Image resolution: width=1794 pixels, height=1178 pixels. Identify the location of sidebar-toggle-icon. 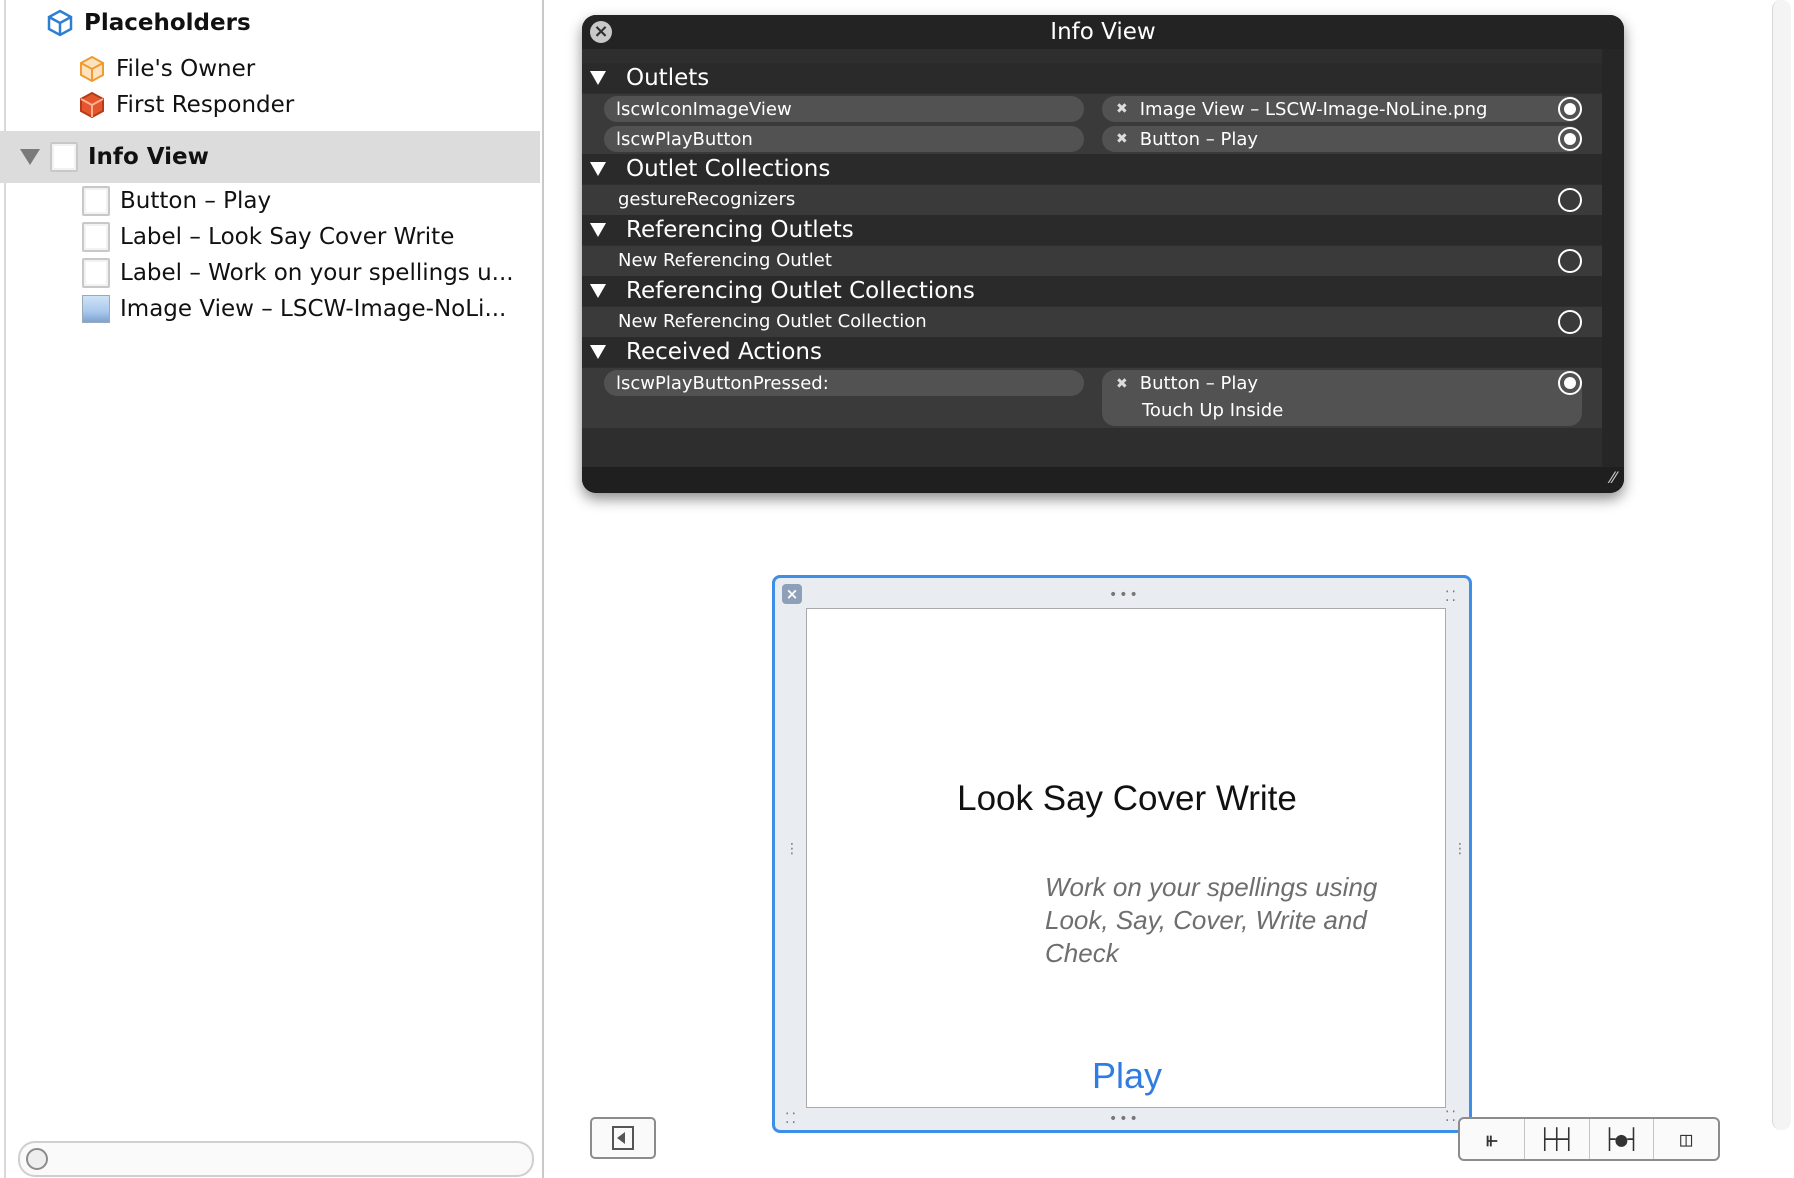
(623, 1138).